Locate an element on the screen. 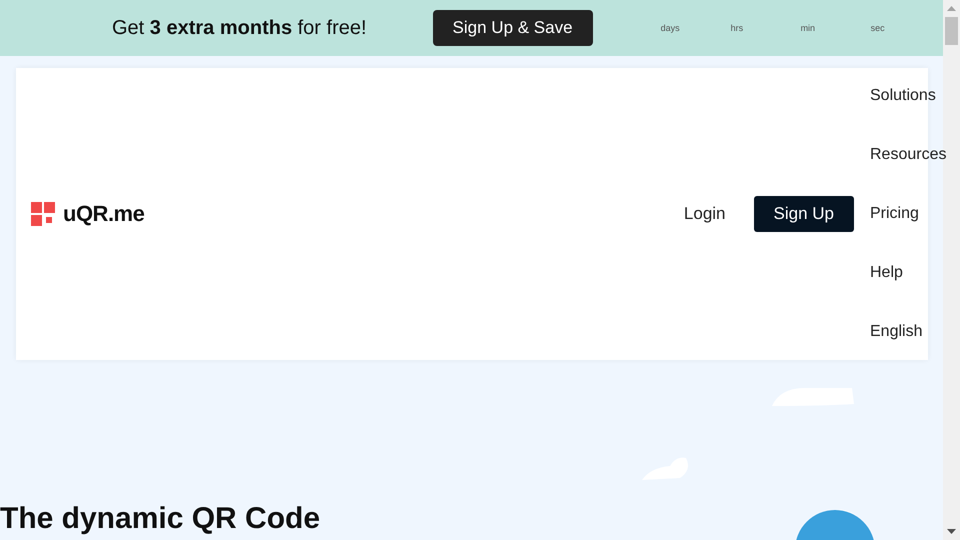 The image size is (960, 540). promo-message: Get 3 extra months for free! is located at coordinates (239, 28).